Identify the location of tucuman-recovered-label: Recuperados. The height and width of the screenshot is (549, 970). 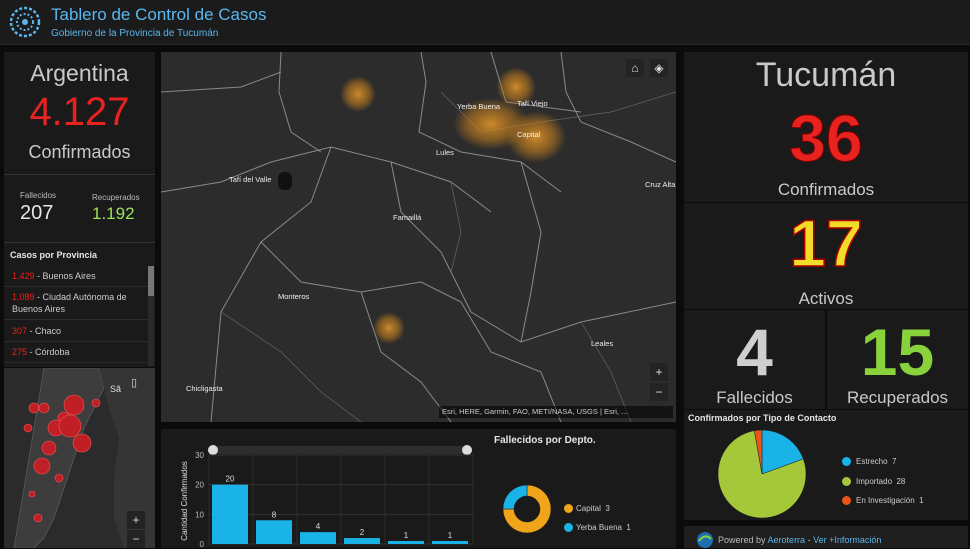
(897, 397).